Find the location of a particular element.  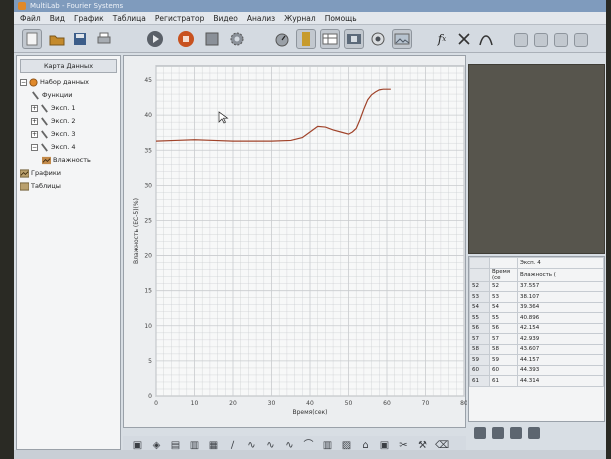

menu-item: График is located at coordinates (89, 18).